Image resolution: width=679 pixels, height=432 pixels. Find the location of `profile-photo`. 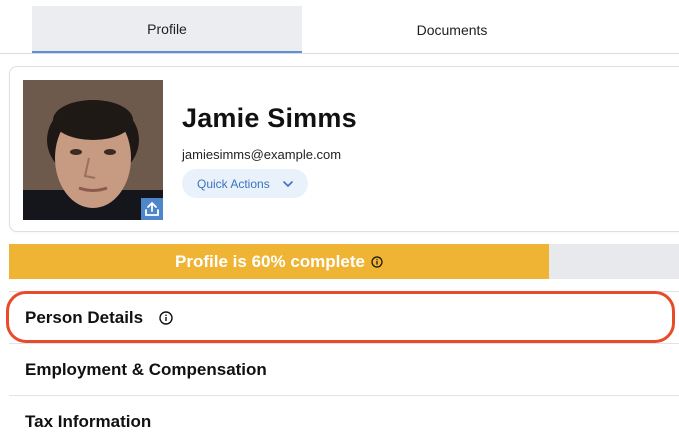

profile-photo is located at coordinates (93, 150).